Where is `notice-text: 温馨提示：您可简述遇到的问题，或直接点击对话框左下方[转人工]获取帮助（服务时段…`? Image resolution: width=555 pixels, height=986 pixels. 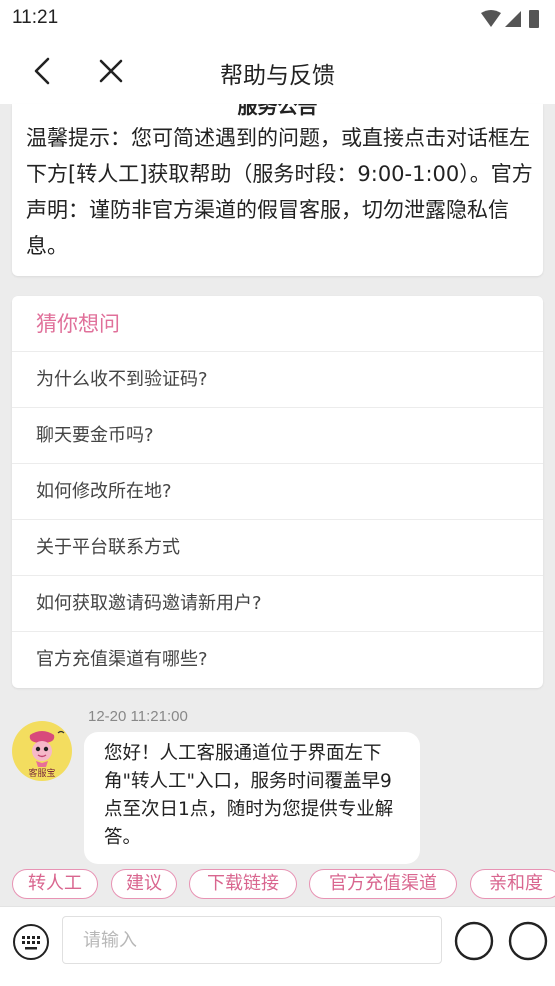 notice-text: 温馨提示：您可简述遇到的问题，或直接点击对话框左下方[转人工]获取帮助（服务时段… is located at coordinates (279, 192).